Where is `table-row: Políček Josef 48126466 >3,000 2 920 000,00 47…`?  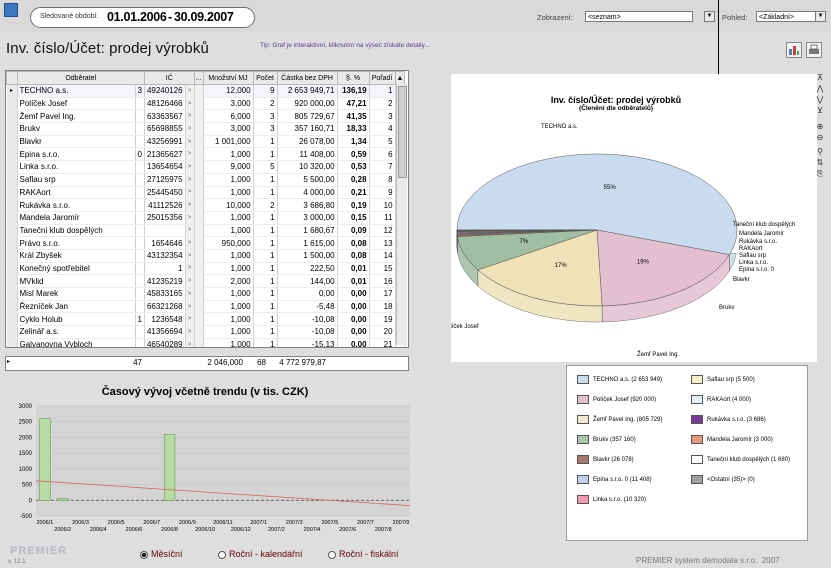 table-row: Políček Josef 48126466 >3,000 2 920 000,00 47… is located at coordinates (206, 104).